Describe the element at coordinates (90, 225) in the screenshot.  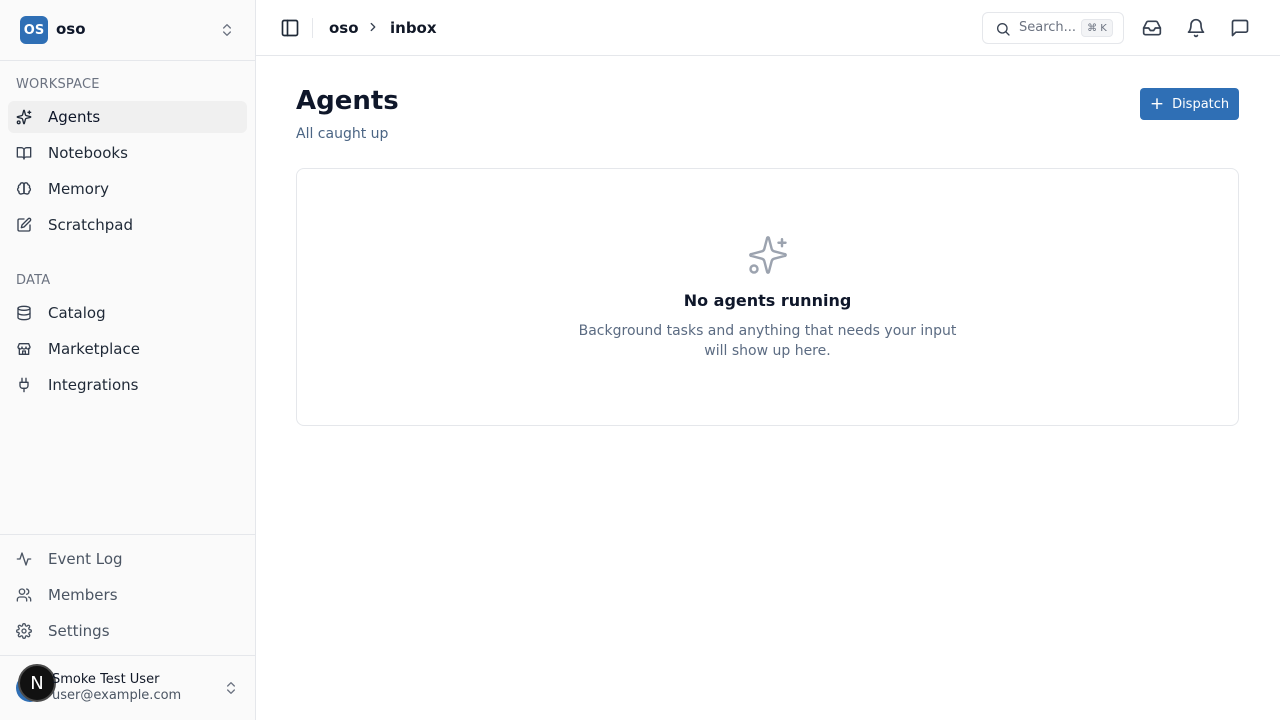
I see `sidebar-item-label: Scratchpad` at that location.